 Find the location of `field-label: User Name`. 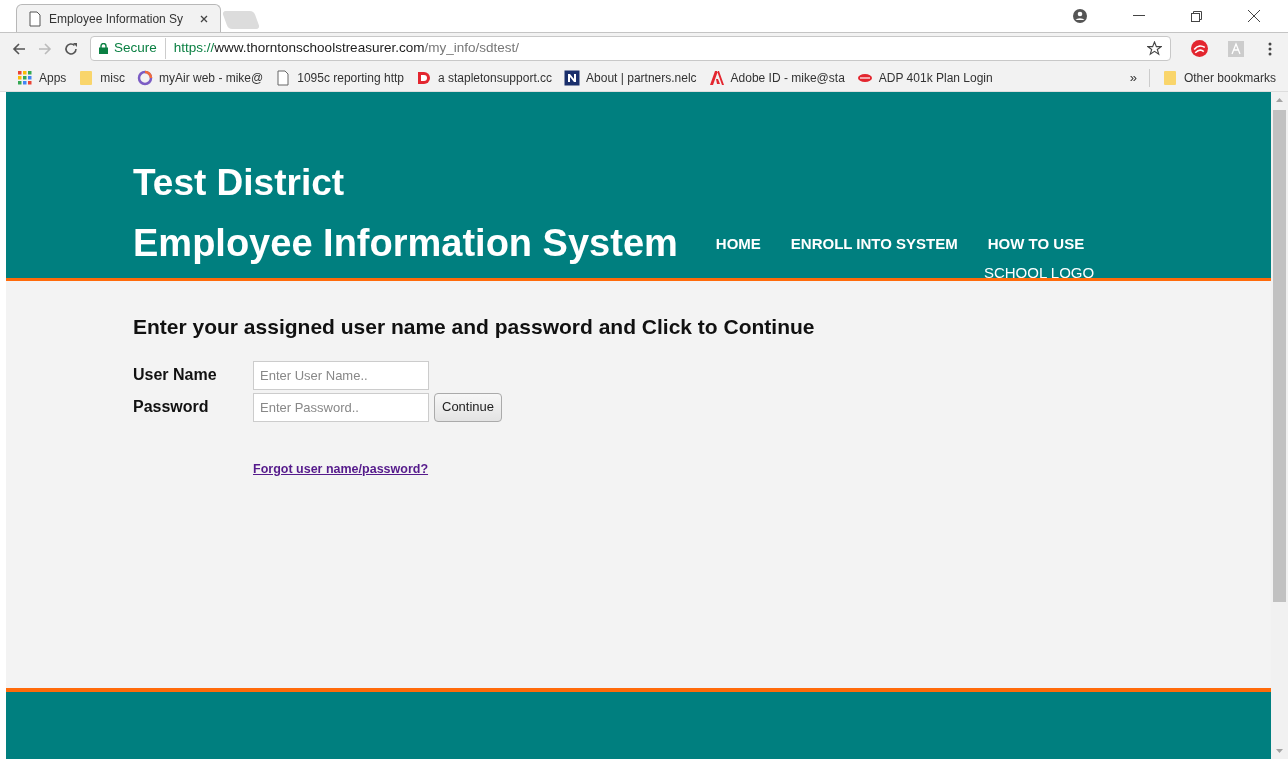

field-label: User Name is located at coordinates (175, 375).